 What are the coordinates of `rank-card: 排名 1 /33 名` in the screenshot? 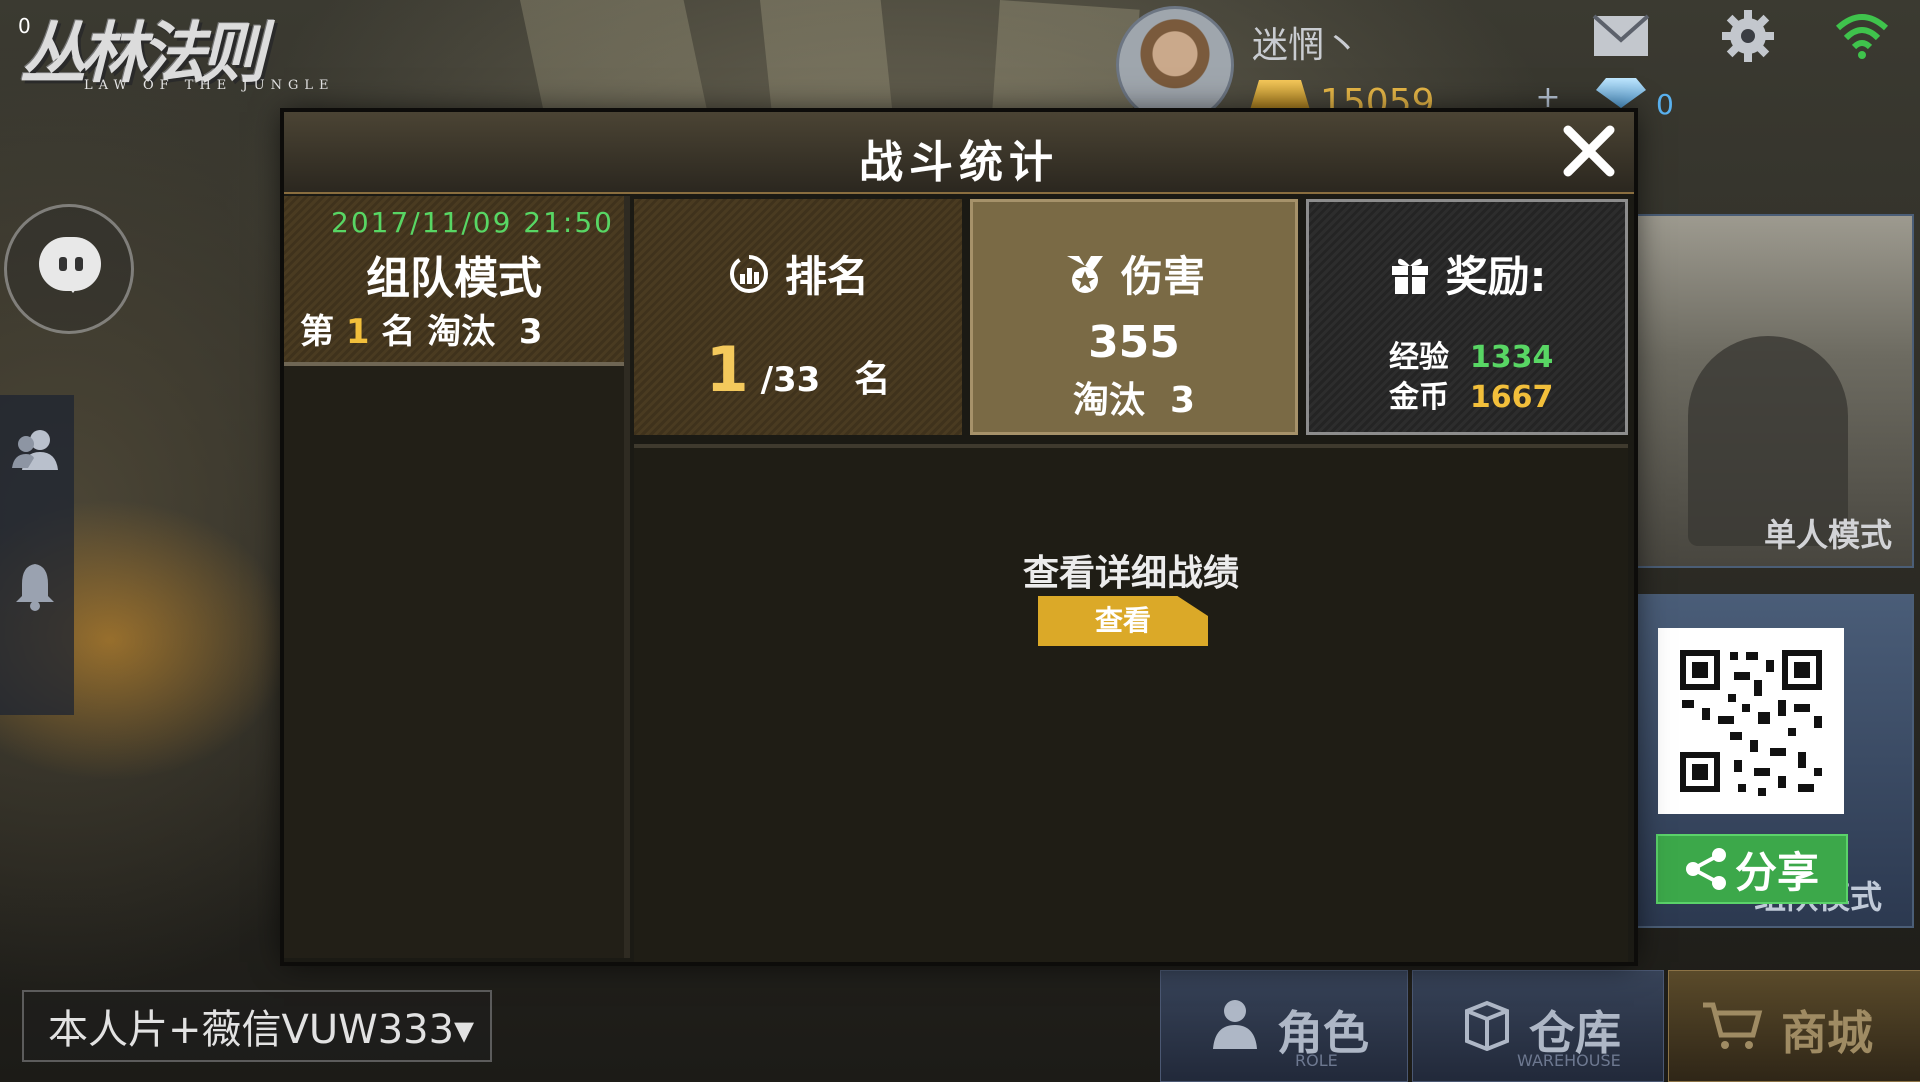 It's located at (798, 317).